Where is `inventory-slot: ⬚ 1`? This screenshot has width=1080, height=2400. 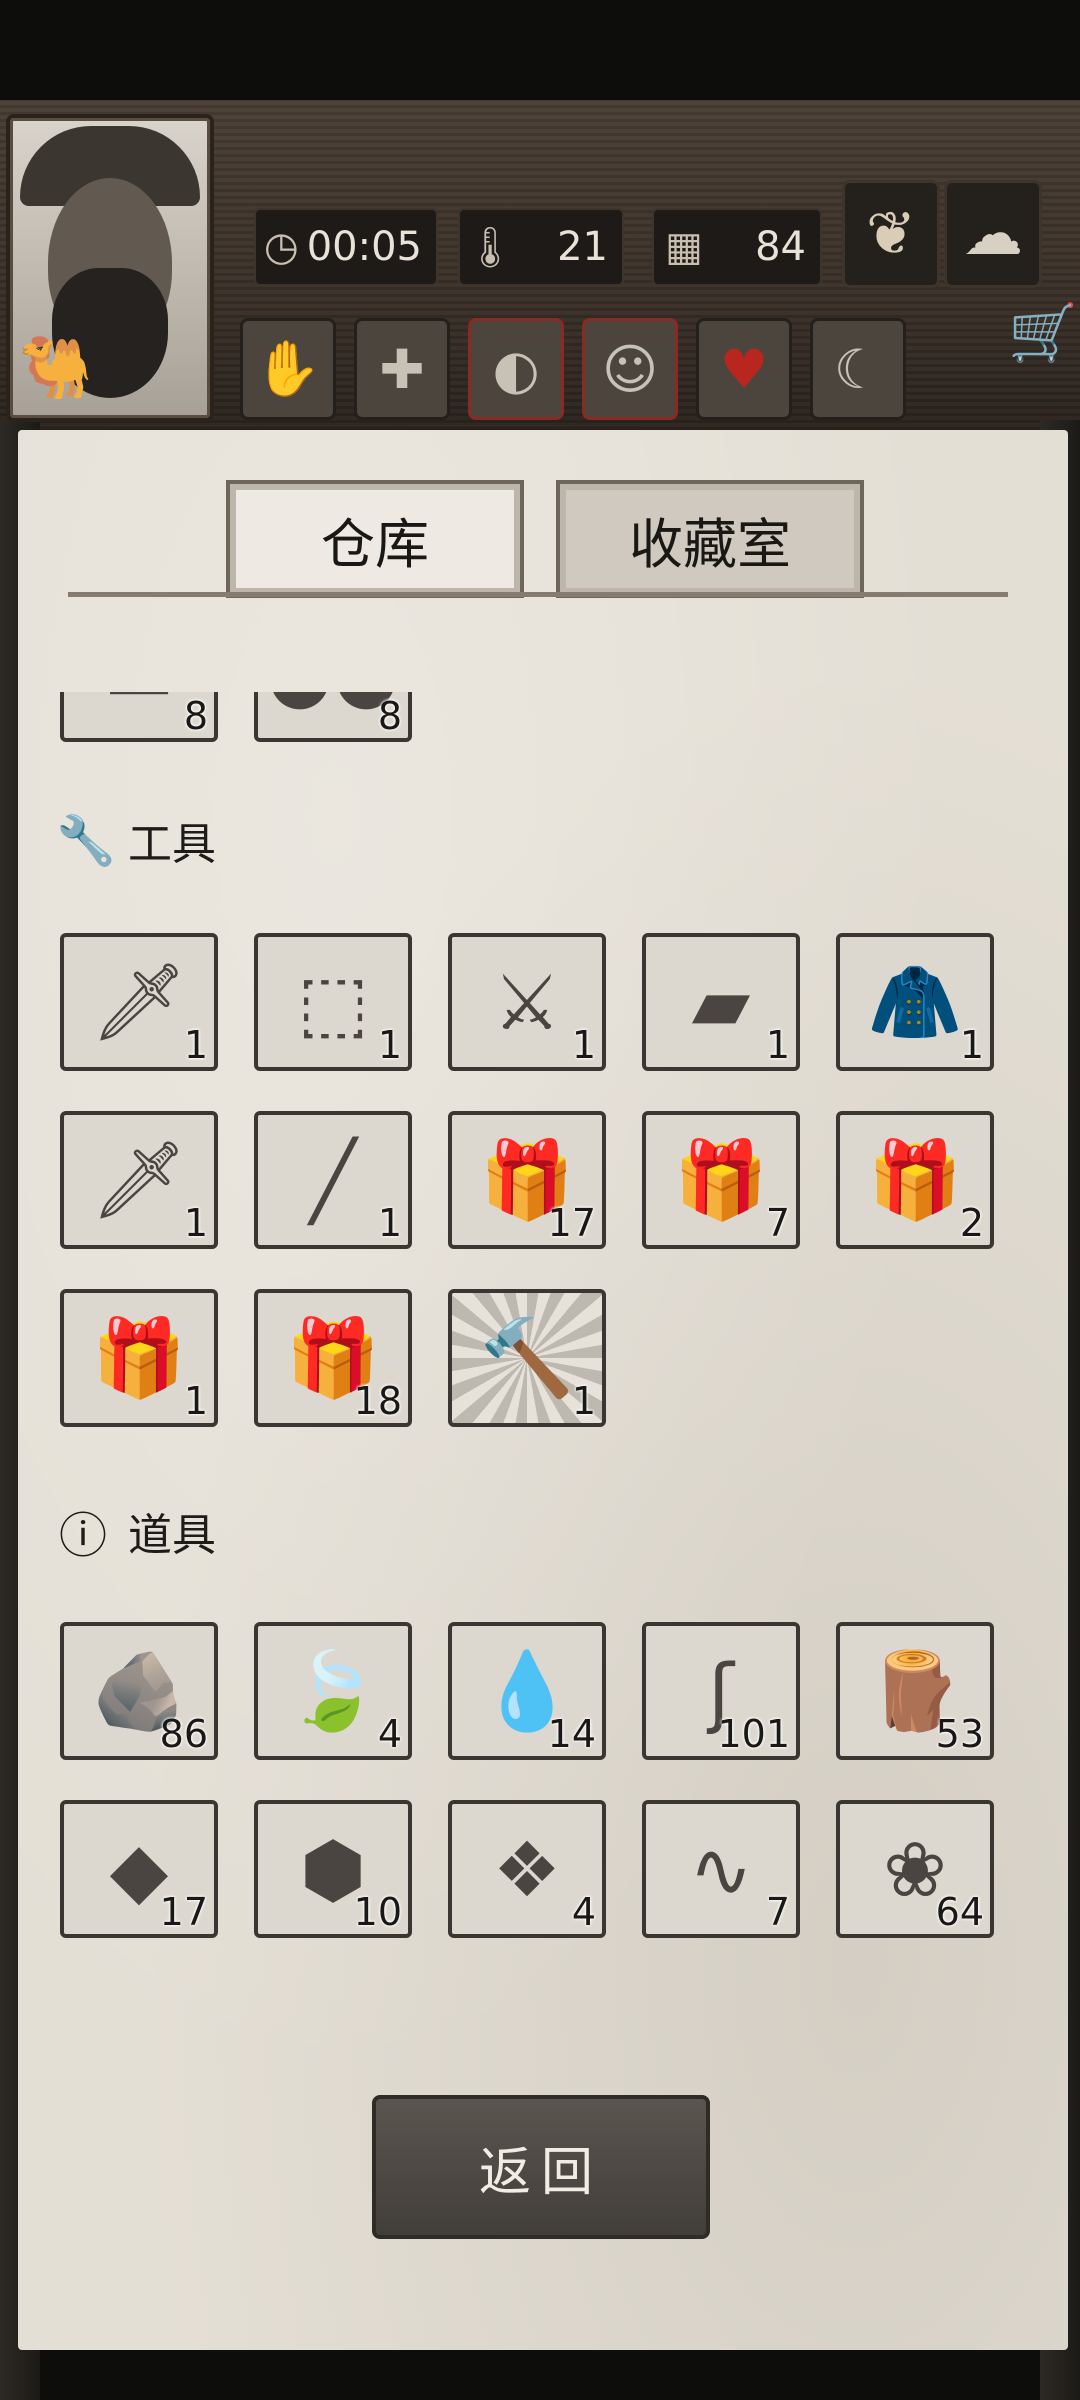 inventory-slot: ⬚ 1 is located at coordinates (333, 1002).